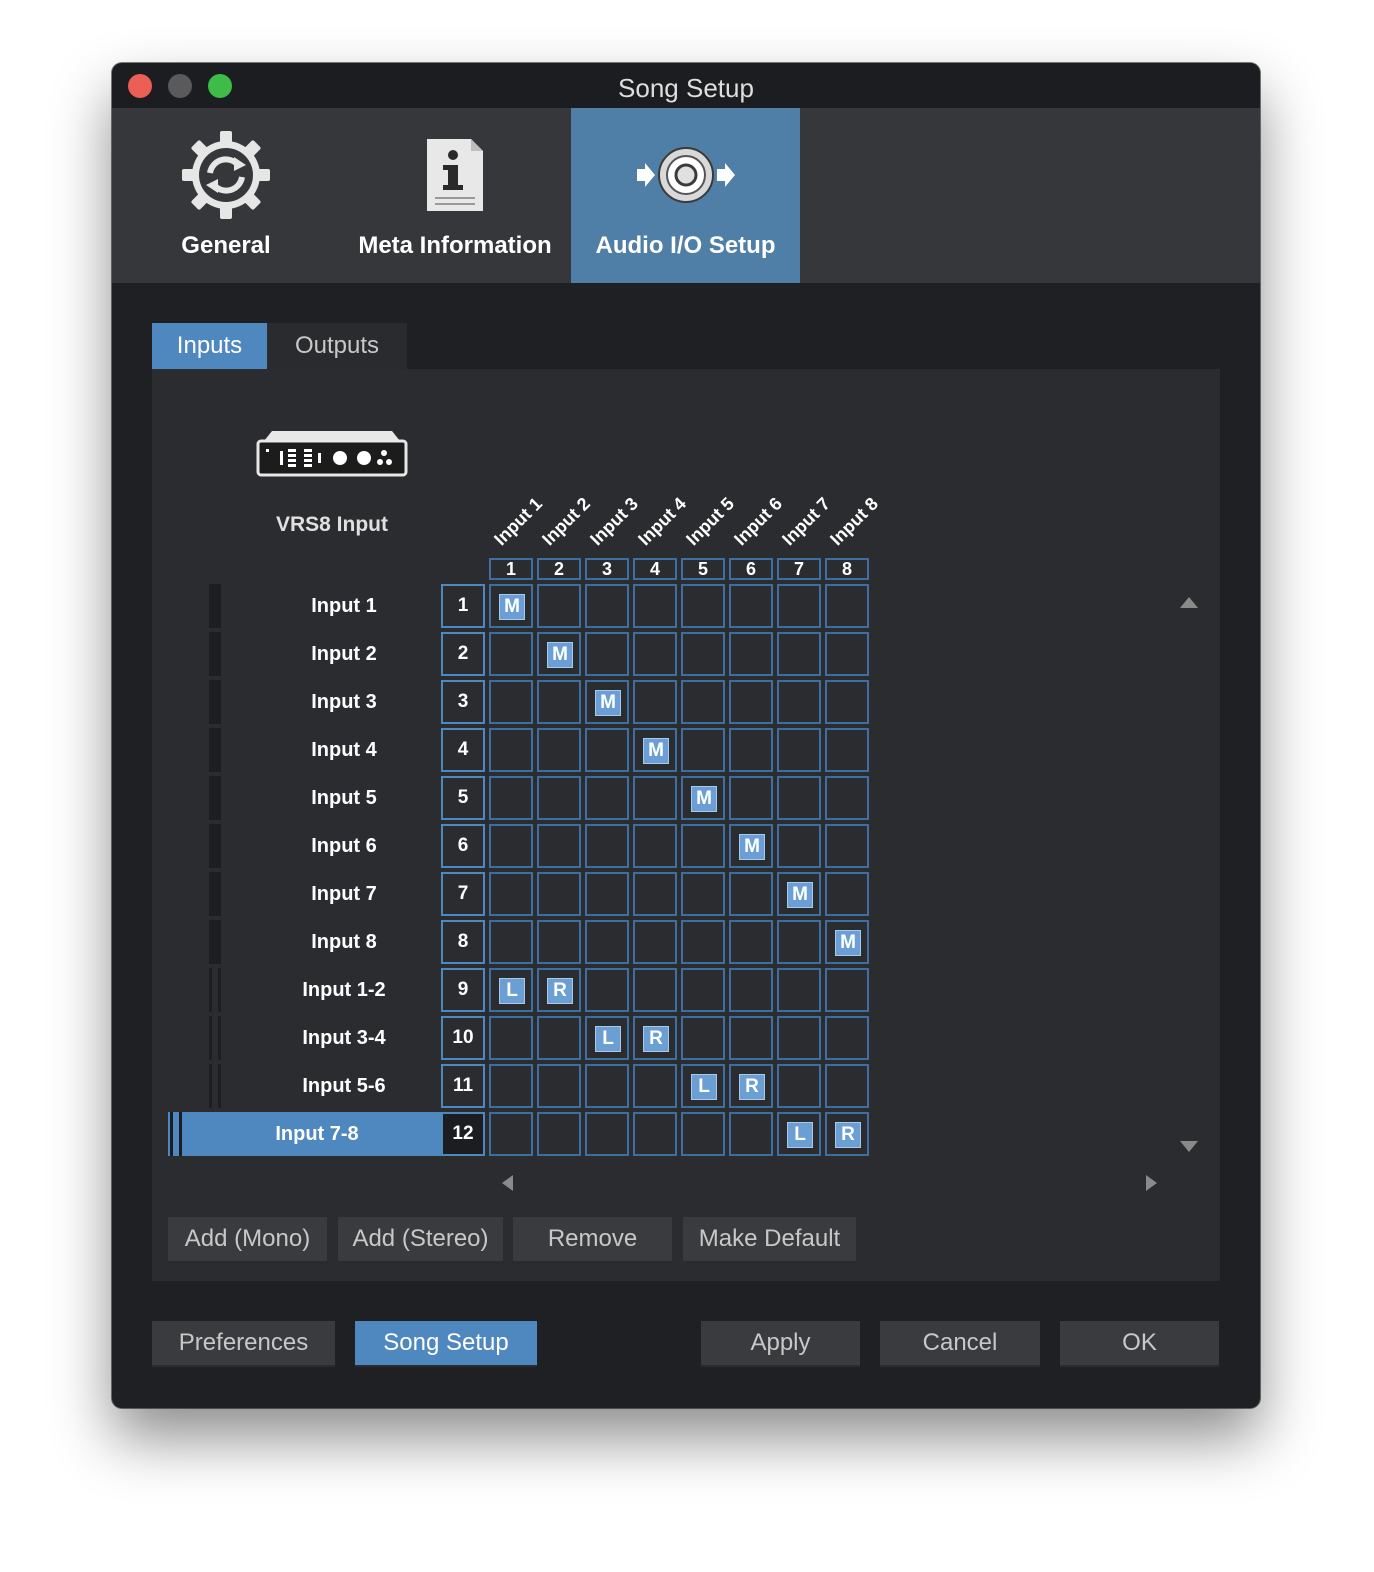 The height and width of the screenshot is (1572, 1374). I want to click on tab-meta-information: Meta Information, so click(455, 195).